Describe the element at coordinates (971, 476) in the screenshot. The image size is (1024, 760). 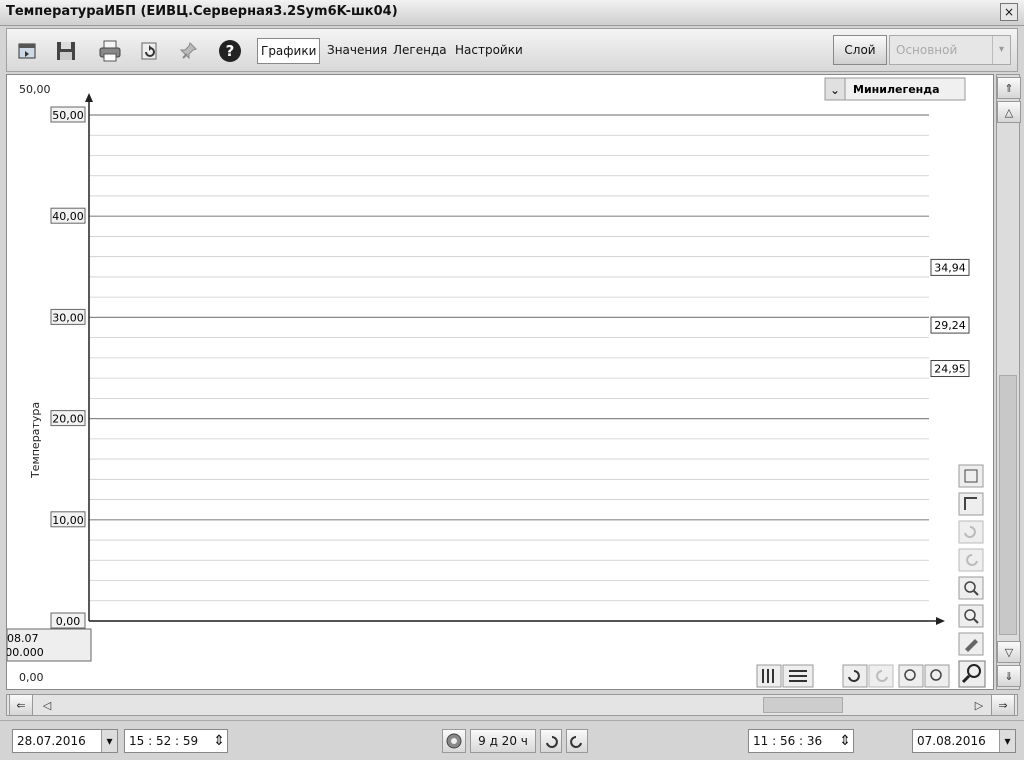
I see `zoom-fit-button` at that location.